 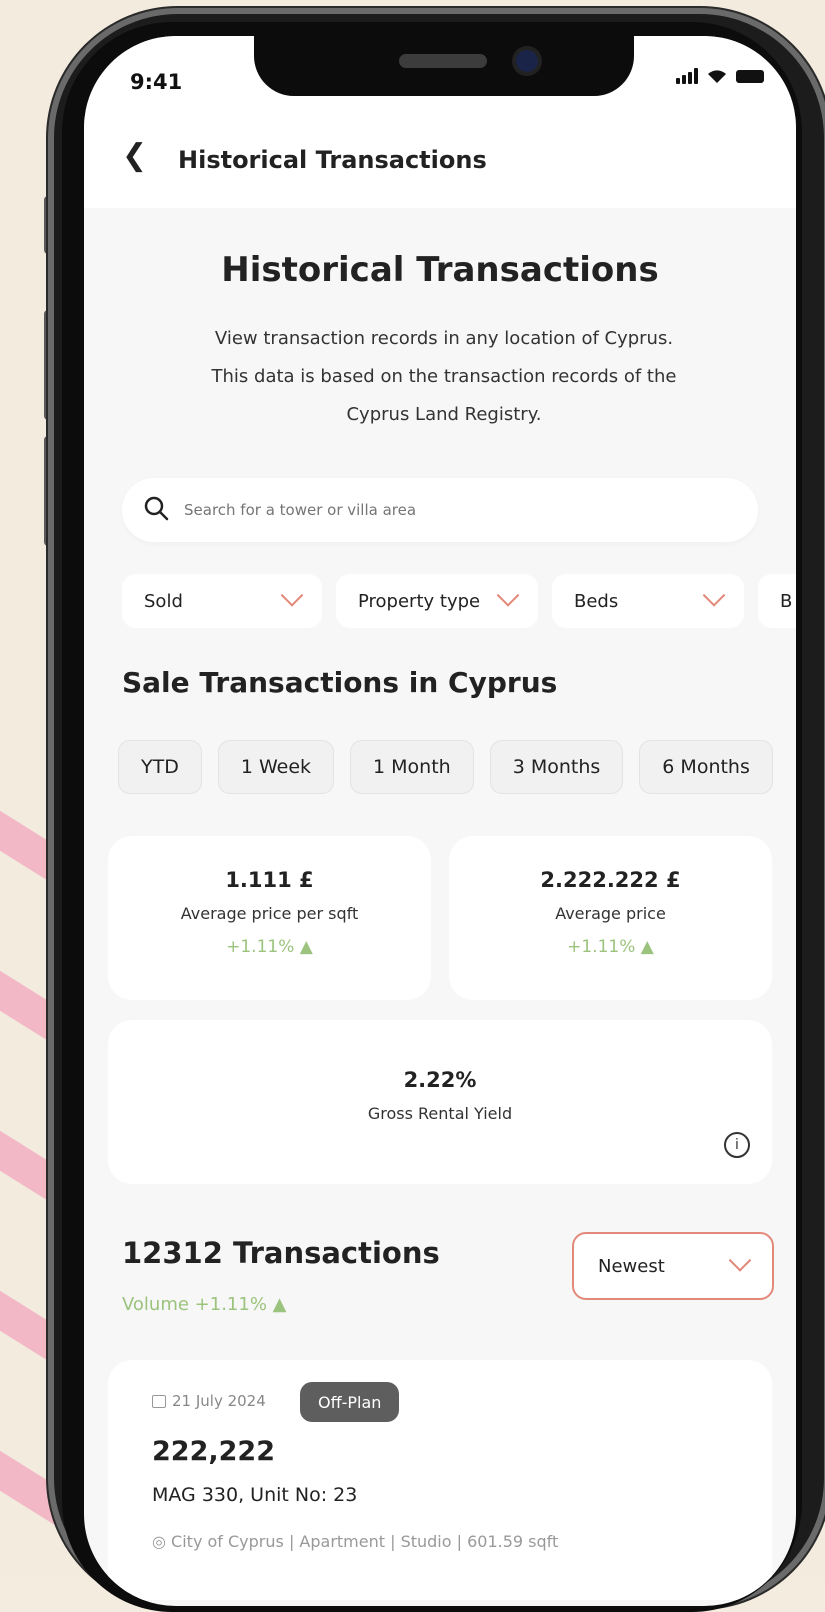 I want to click on battery-icon, so click(x=750, y=76).